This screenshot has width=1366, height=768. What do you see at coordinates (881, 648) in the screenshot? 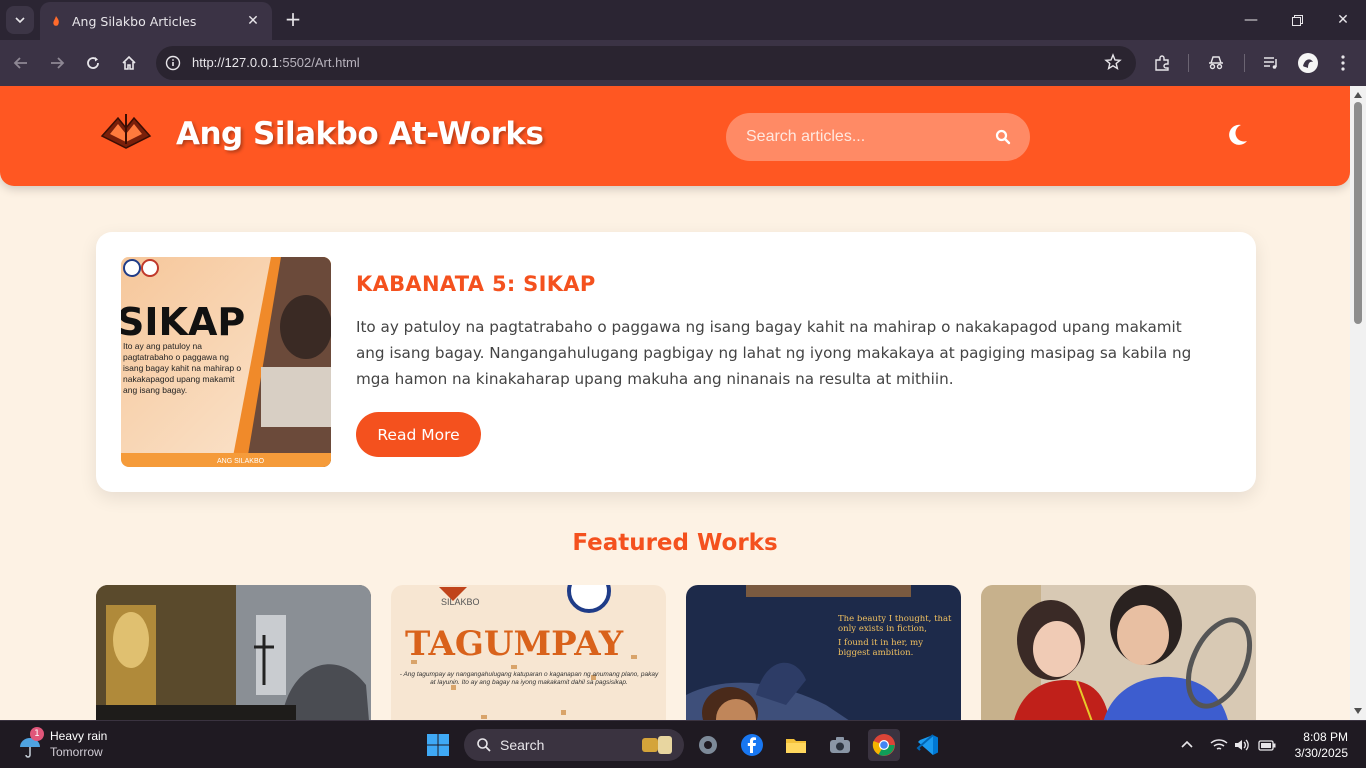
I see `ambition-quote-2: I found it in her, my biggest ambition.` at bounding box center [881, 648].